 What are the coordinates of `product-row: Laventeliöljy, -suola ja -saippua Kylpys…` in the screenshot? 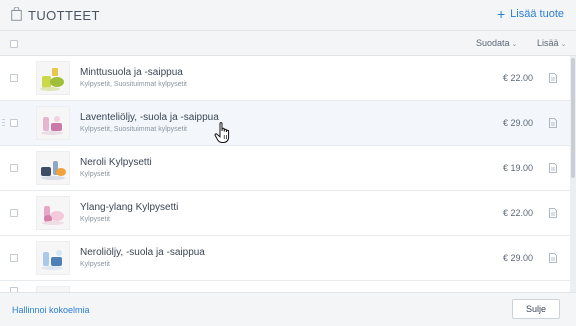 It's located at (285, 123).